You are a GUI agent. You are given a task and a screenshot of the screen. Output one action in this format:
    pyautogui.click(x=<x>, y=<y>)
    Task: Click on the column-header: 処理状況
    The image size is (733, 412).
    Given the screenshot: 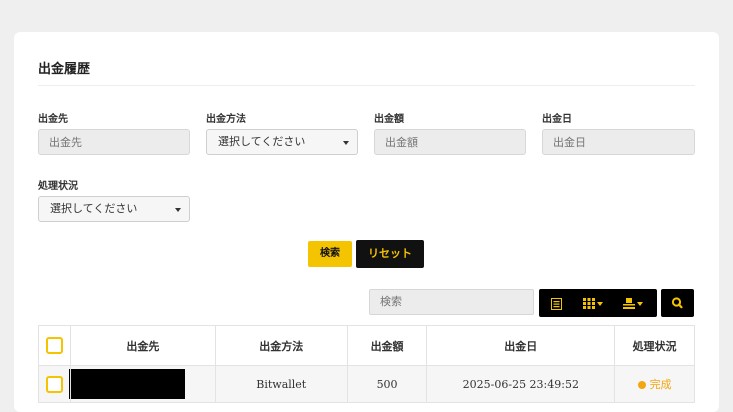 What is the action you would take?
    pyautogui.click(x=654, y=345)
    